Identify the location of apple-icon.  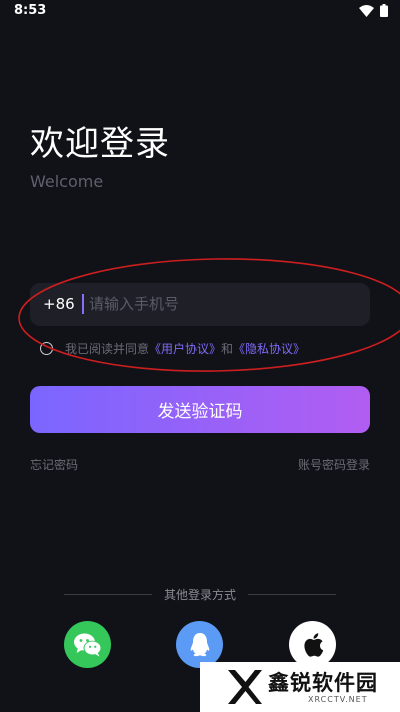
(313, 644).